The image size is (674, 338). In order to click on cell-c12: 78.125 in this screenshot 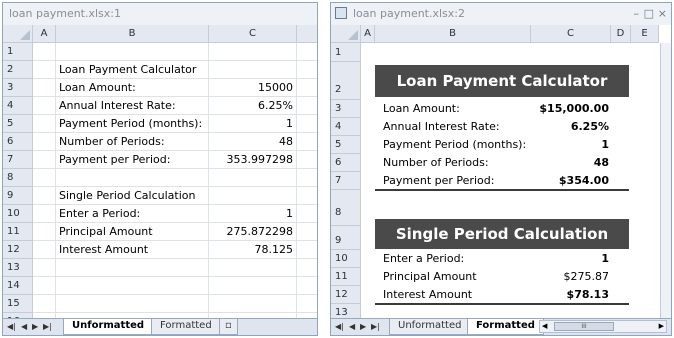, I will do `click(253, 250)`.